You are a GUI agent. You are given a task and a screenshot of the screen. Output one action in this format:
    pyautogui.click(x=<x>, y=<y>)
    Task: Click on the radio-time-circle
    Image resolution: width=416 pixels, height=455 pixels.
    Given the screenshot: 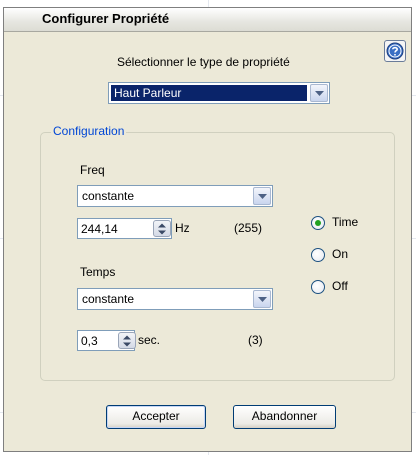 What is the action you would take?
    pyautogui.click(x=318, y=223)
    